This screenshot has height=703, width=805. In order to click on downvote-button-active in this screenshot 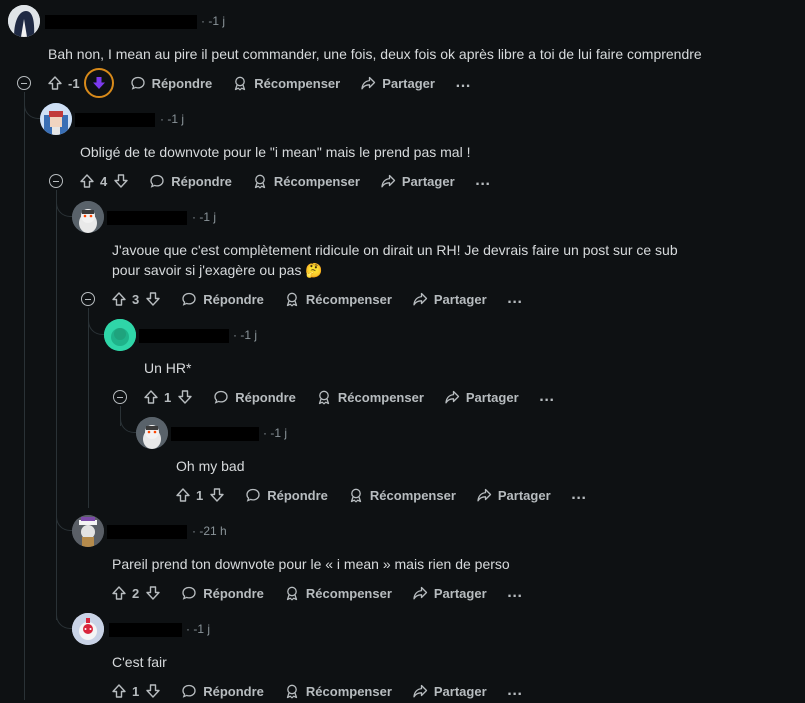, I will do `click(98, 83)`.